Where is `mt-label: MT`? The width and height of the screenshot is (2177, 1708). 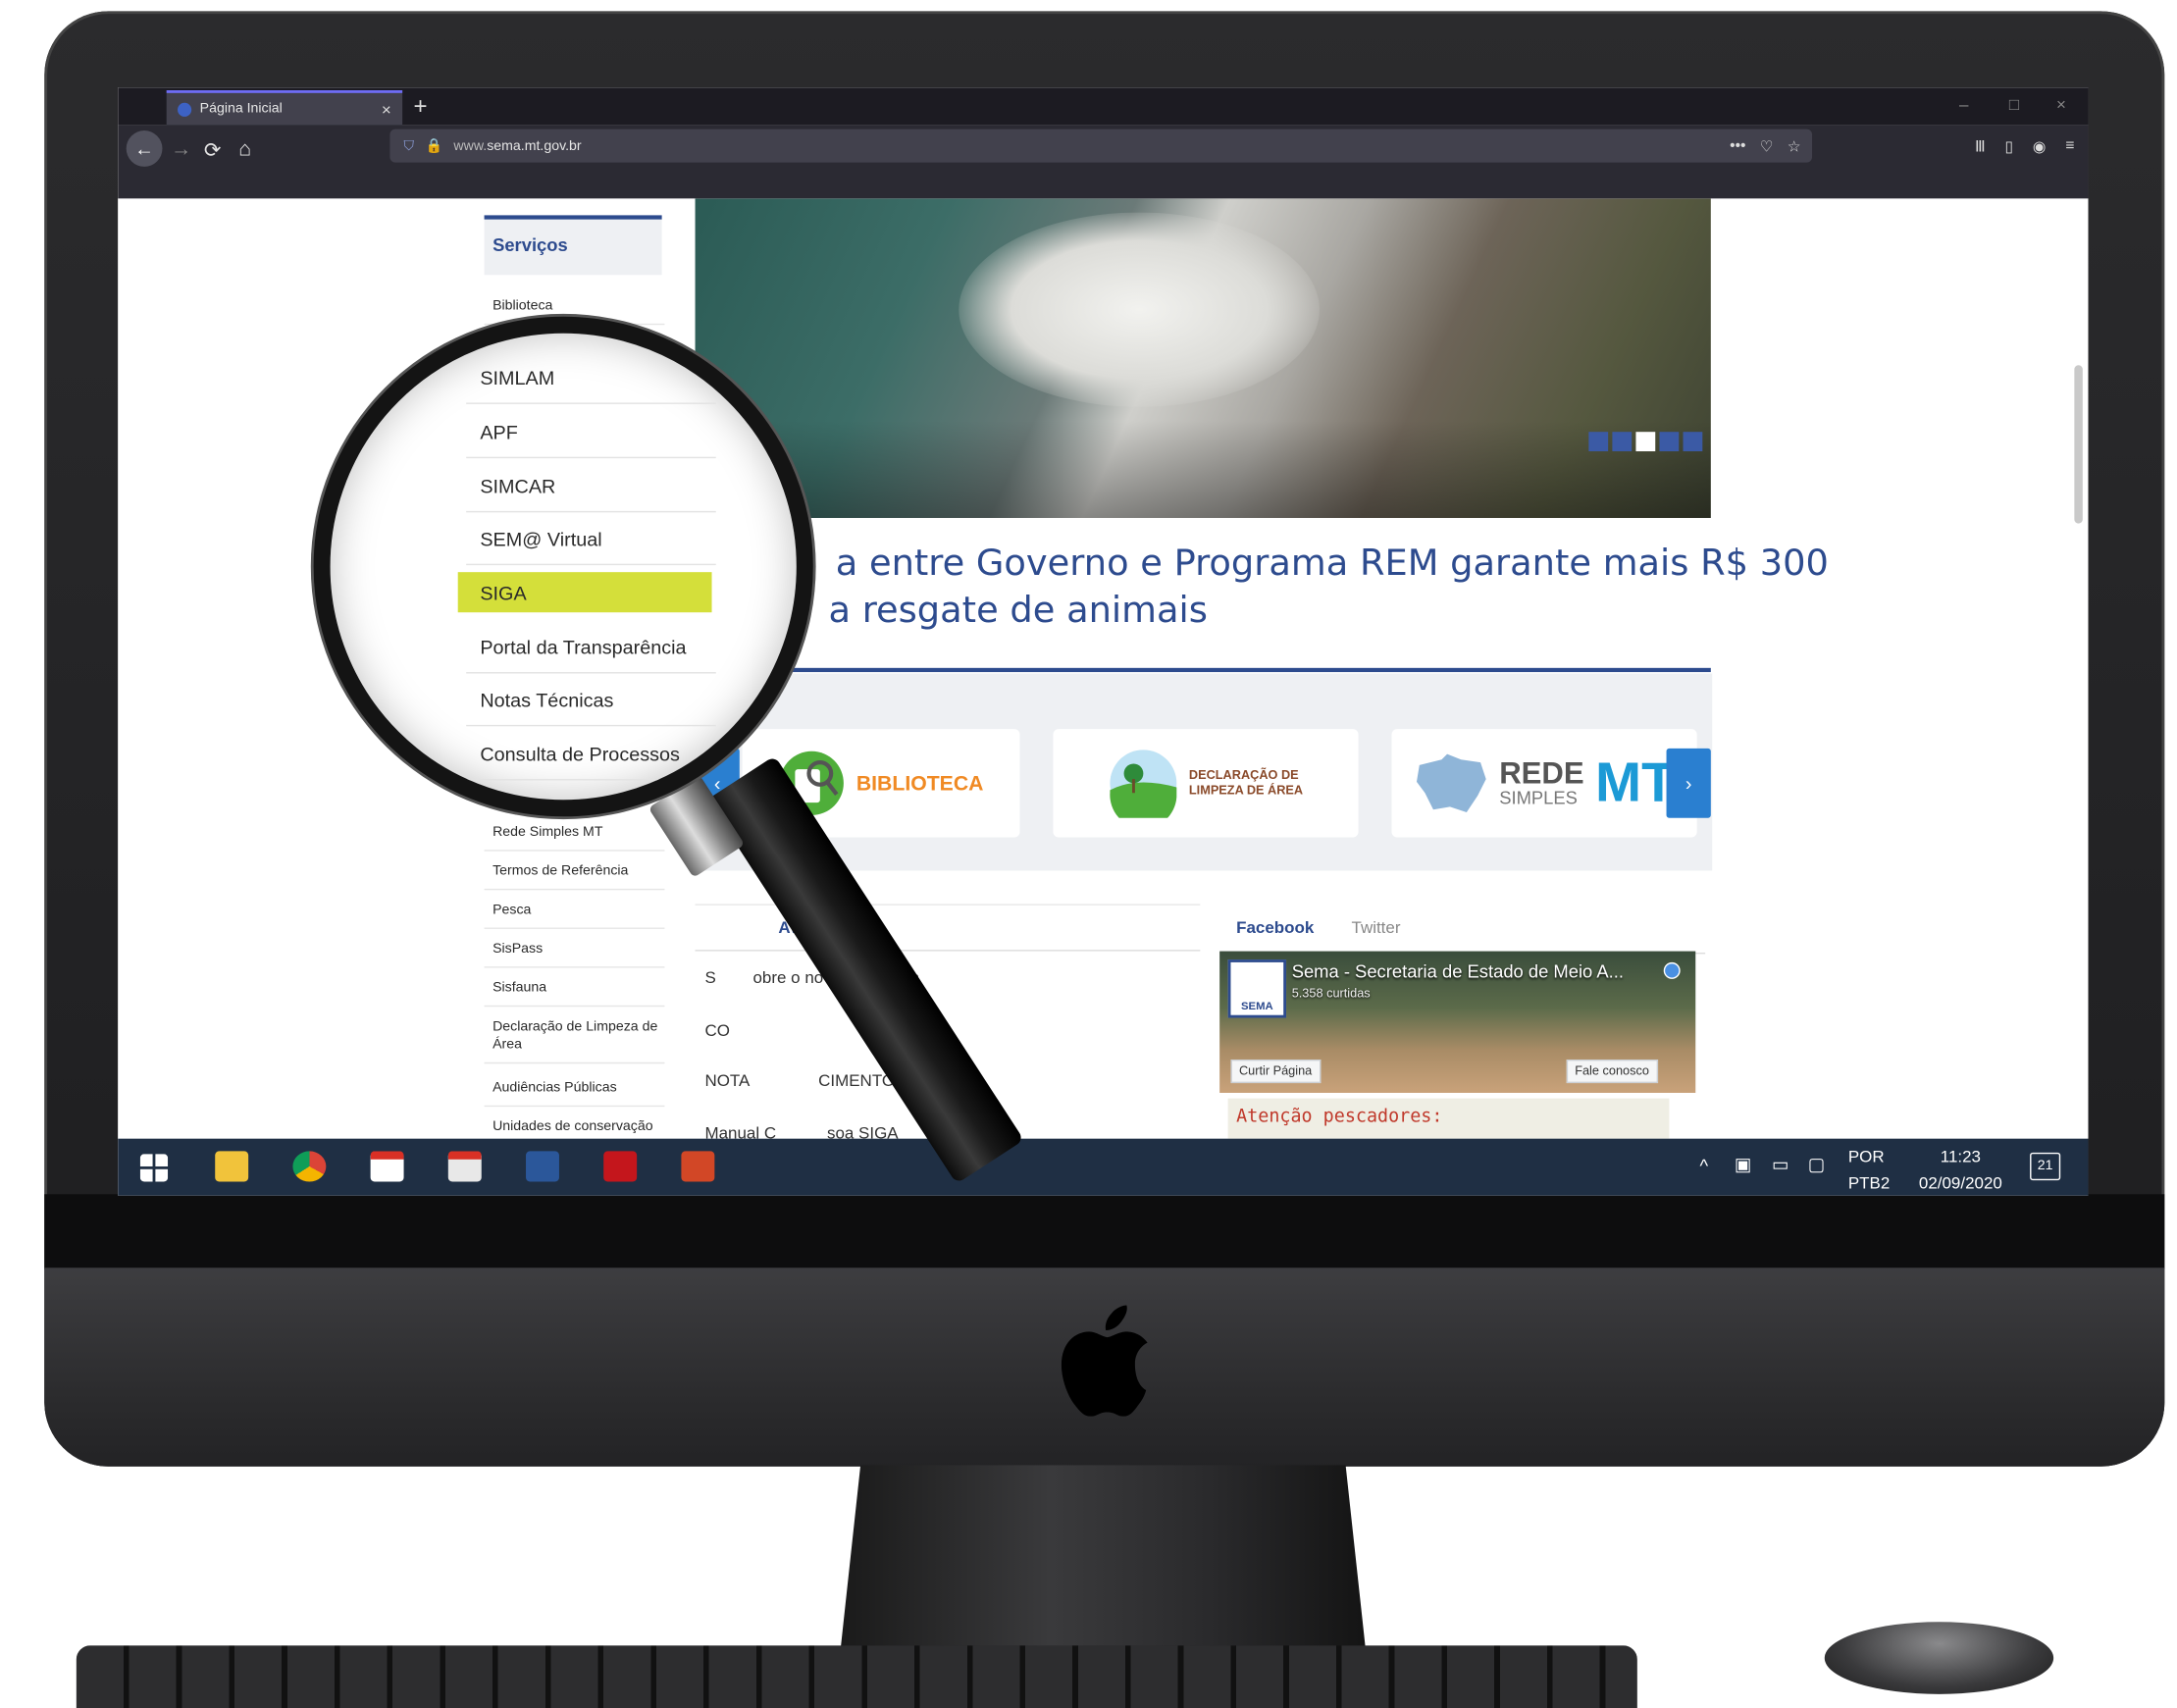
mt-label: MT is located at coordinates (1635, 782).